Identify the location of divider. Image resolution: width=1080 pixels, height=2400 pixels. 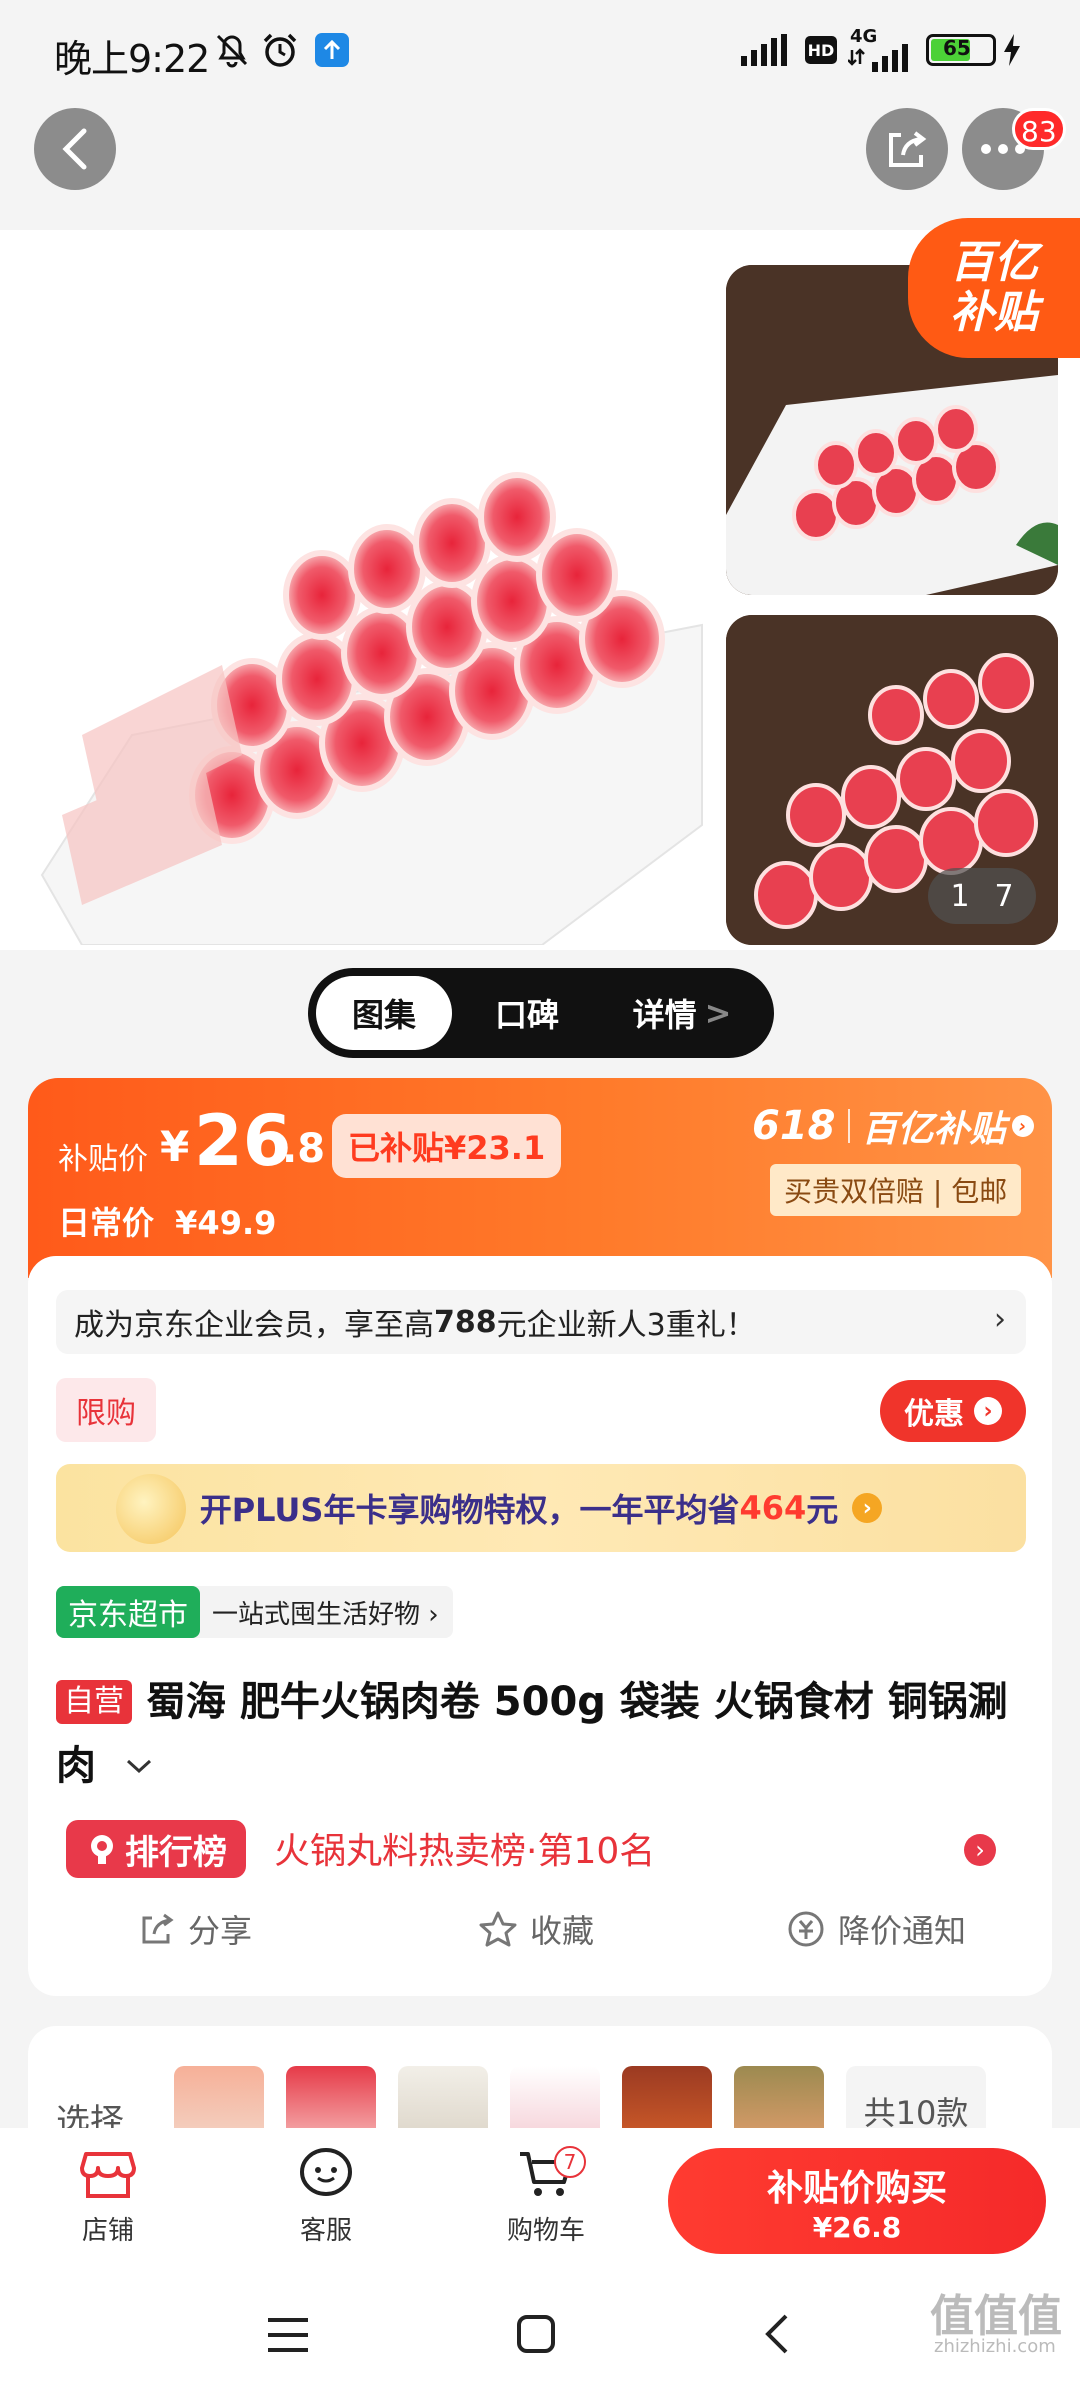
(848, 1126).